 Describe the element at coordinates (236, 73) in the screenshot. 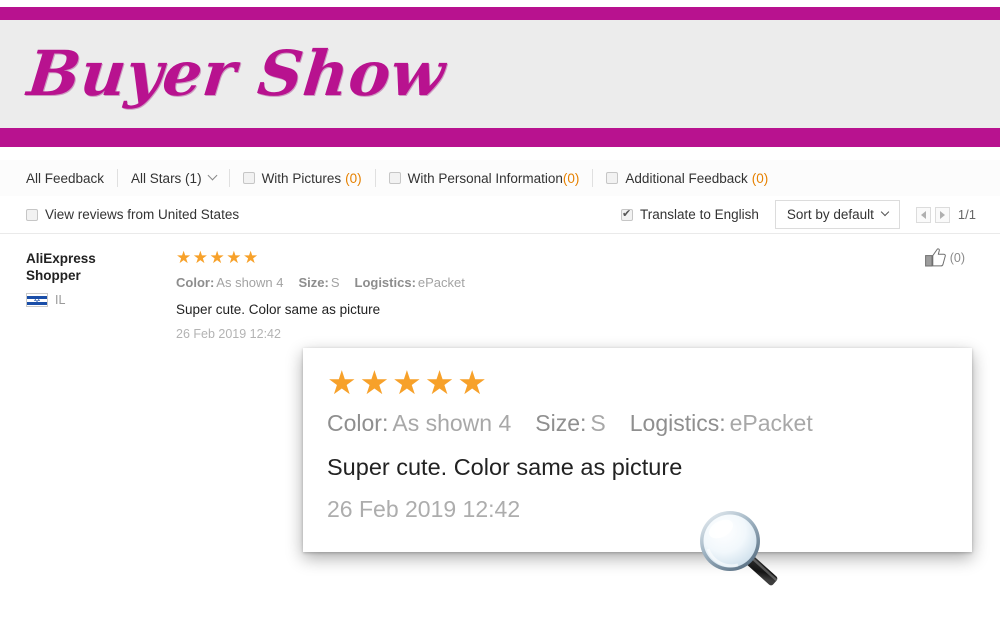

I see `page-title: Buyer Show` at that location.